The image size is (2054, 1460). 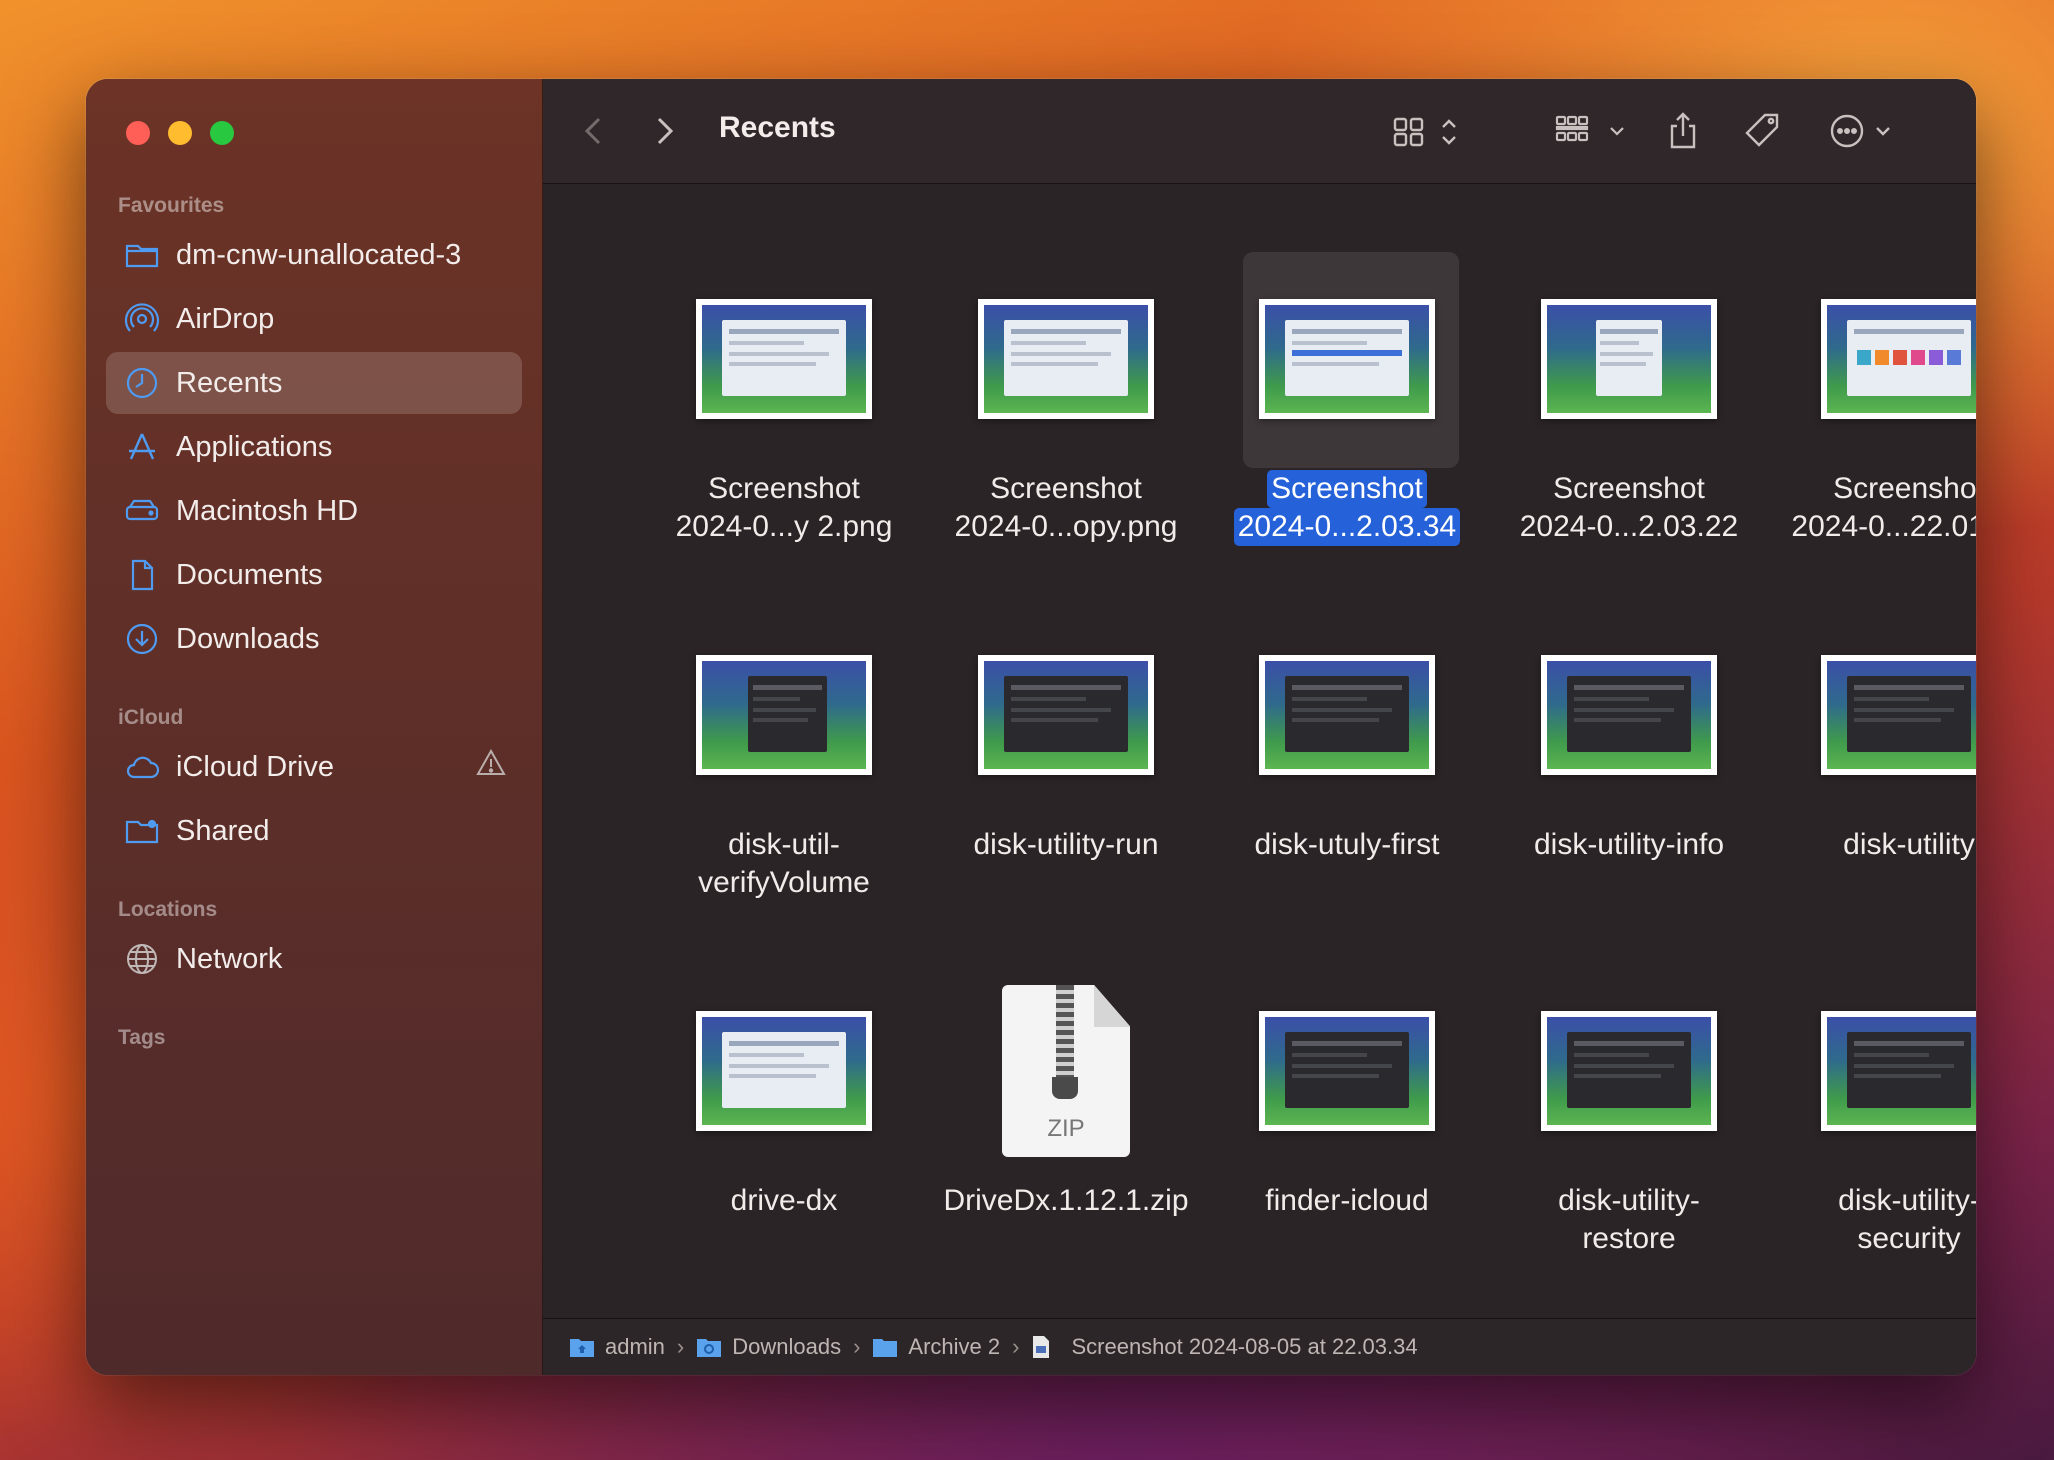 What do you see at coordinates (1629, 844) in the screenshot?
I see `file-name-label: disk-utility-info` at bounding box center [1629, 844].